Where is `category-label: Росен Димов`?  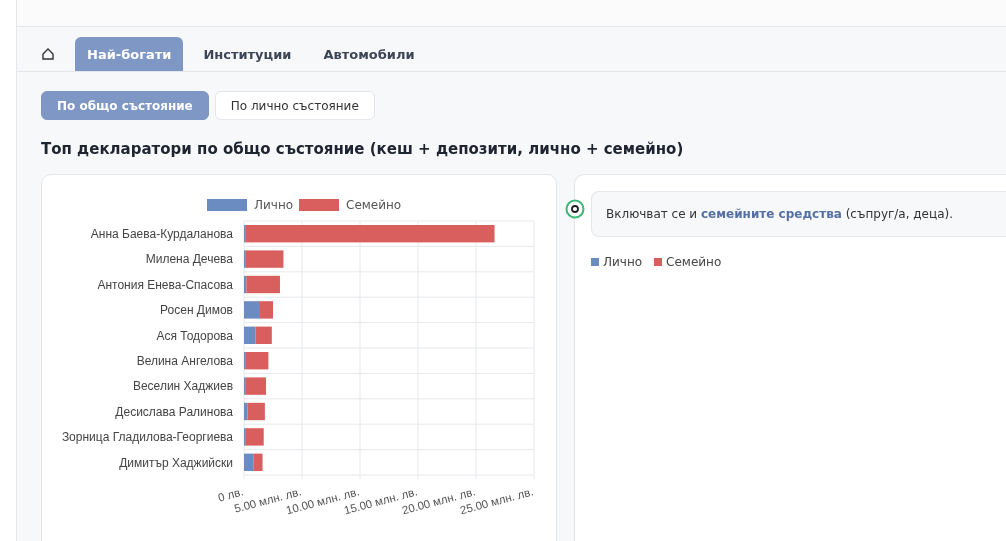
category-label: Росен Димов is located at coordinates (196, 310).